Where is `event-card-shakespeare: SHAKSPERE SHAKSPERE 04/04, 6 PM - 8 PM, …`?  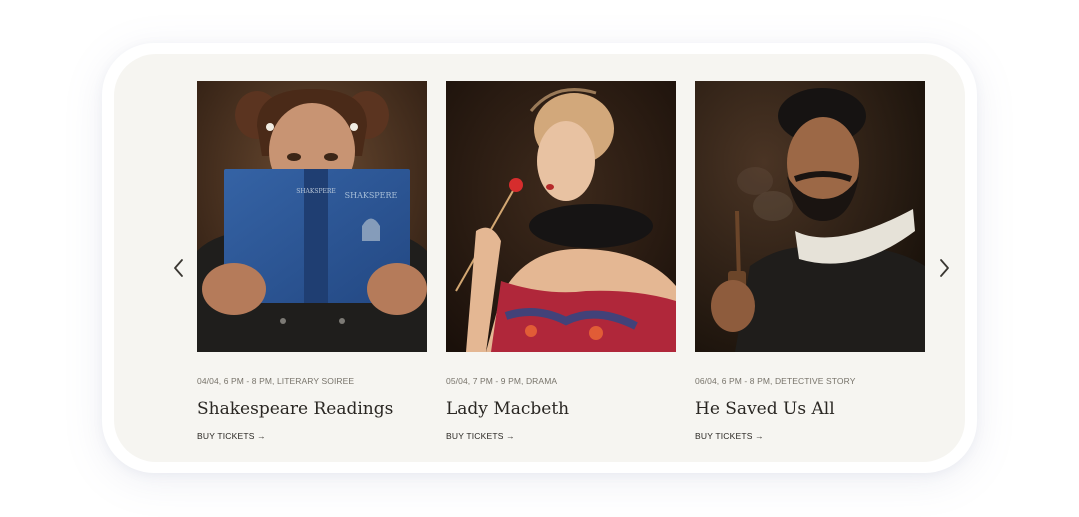
event-card-shakespeare: SHAKSPERE SHAKSPERE 04/04, 6 PM - 8 PM, … is located at coordinates (312, 261).